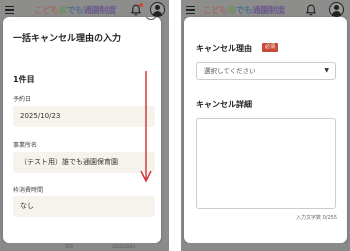 The height and width of the screenshot is (251, 350). What do you see at coordinates (22, 99) in the screenshot?
I see `reservation-date-label: 予約日` at bounding box center [22, 99].